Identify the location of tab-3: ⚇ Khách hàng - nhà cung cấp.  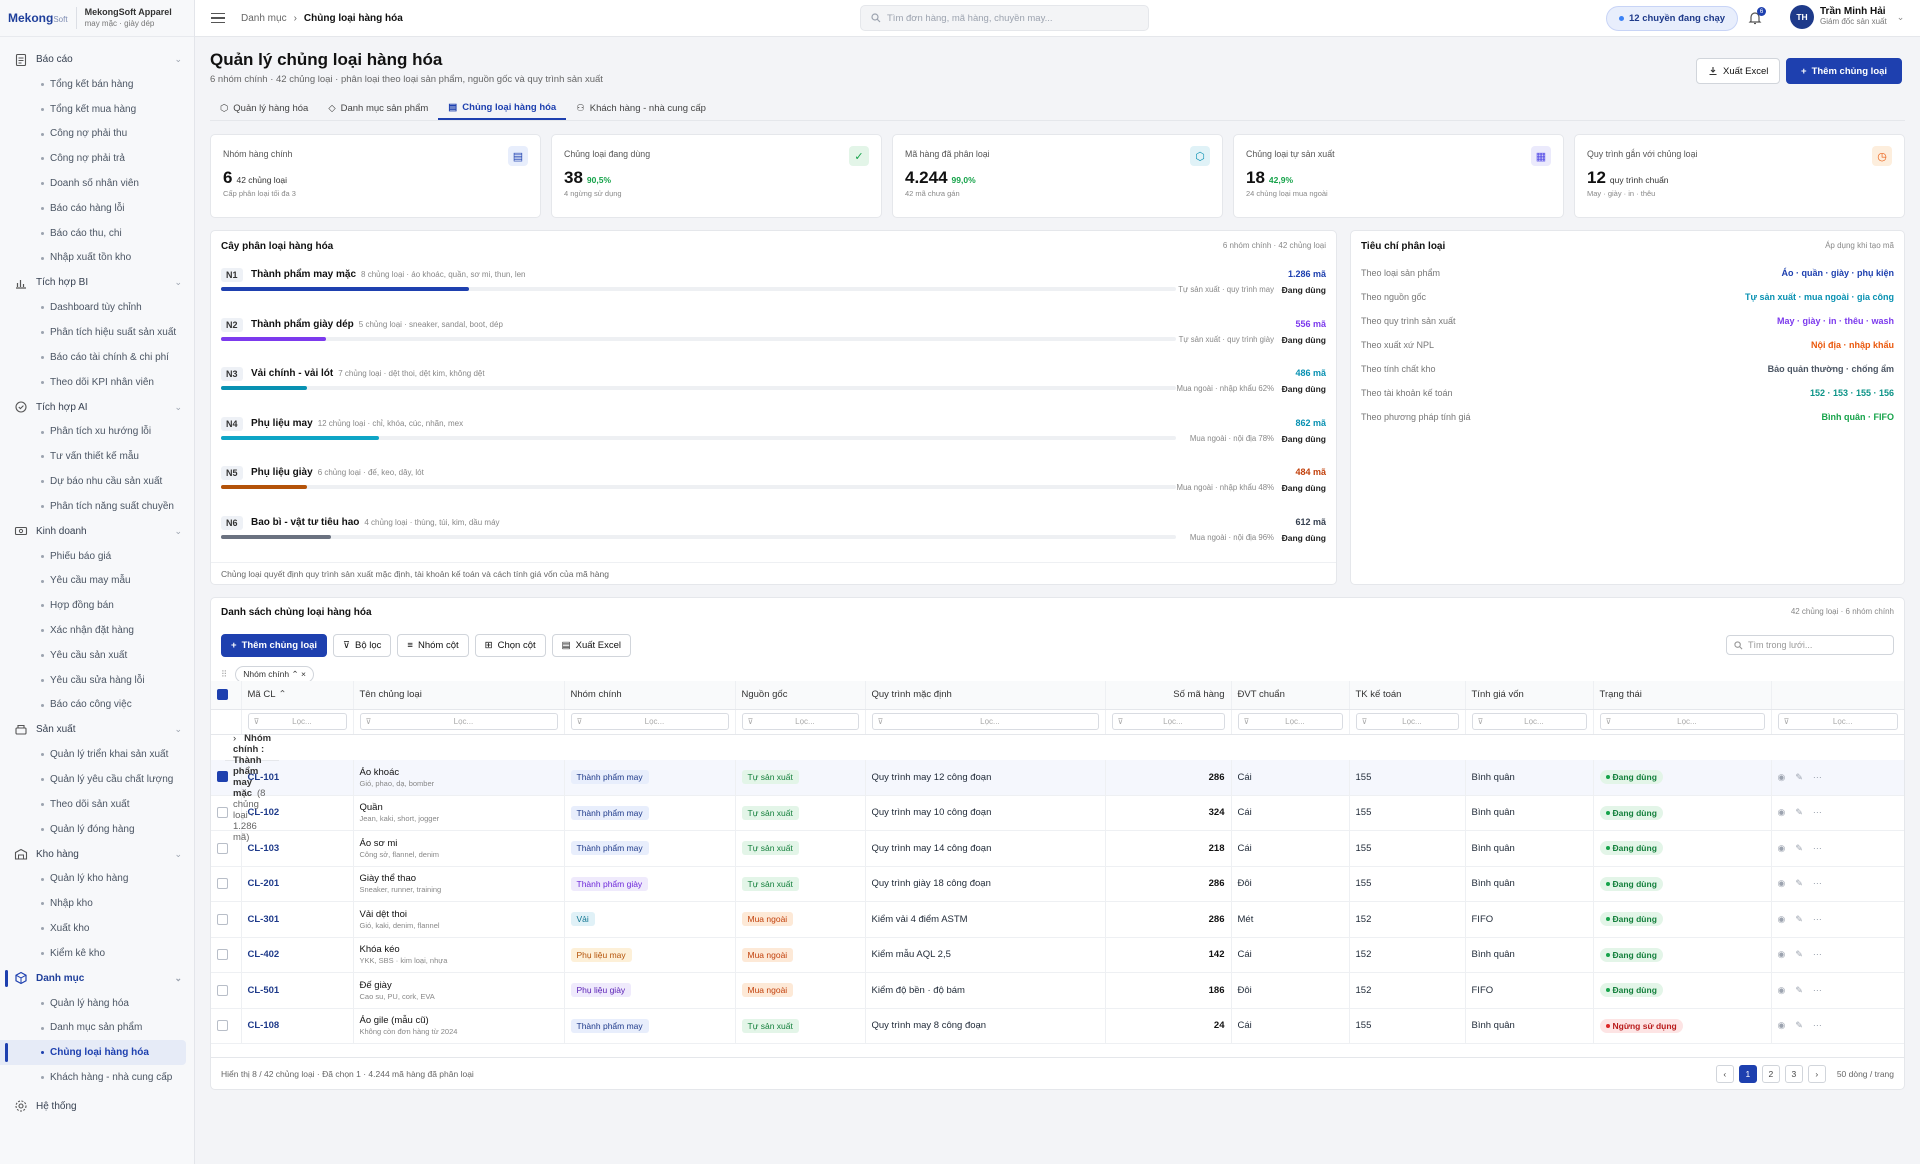
(641, 108).